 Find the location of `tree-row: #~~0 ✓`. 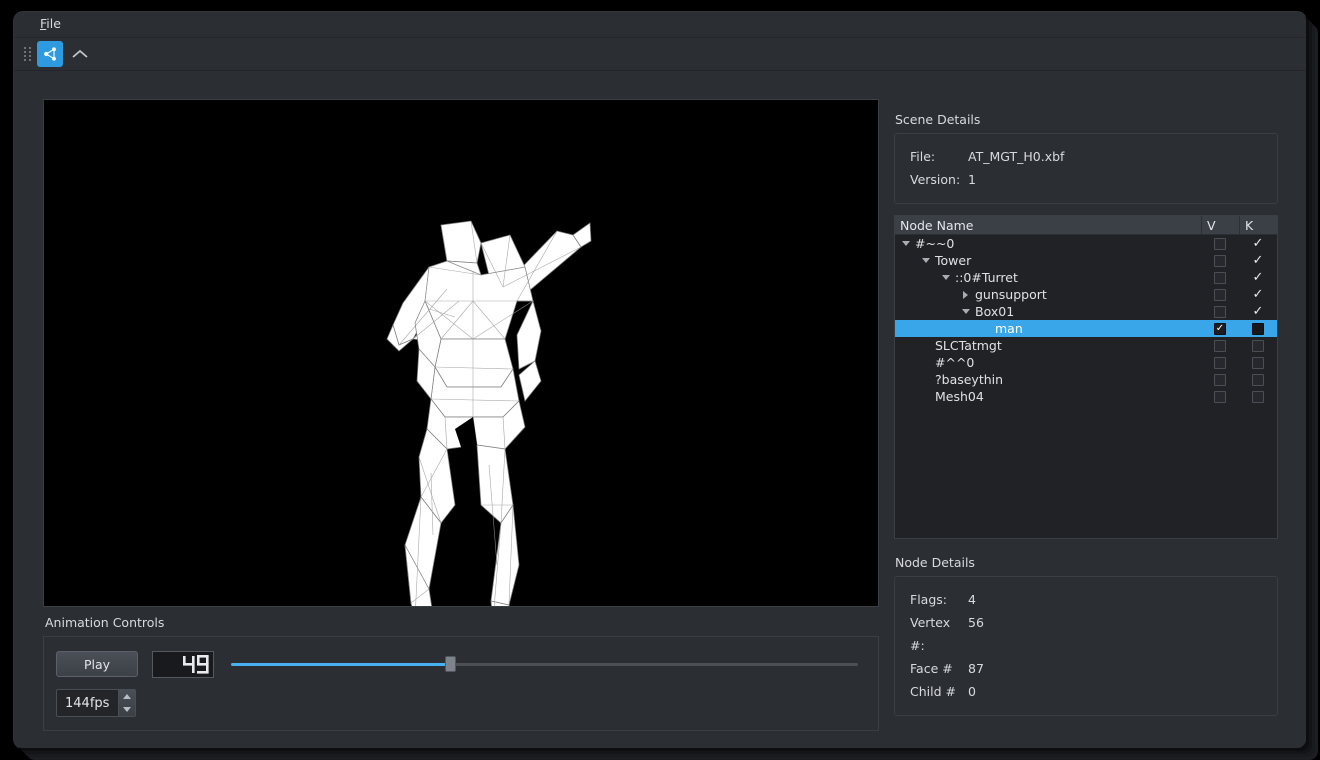

tree-row: #~~0 ✓ is located at coordinates (1086, 243).